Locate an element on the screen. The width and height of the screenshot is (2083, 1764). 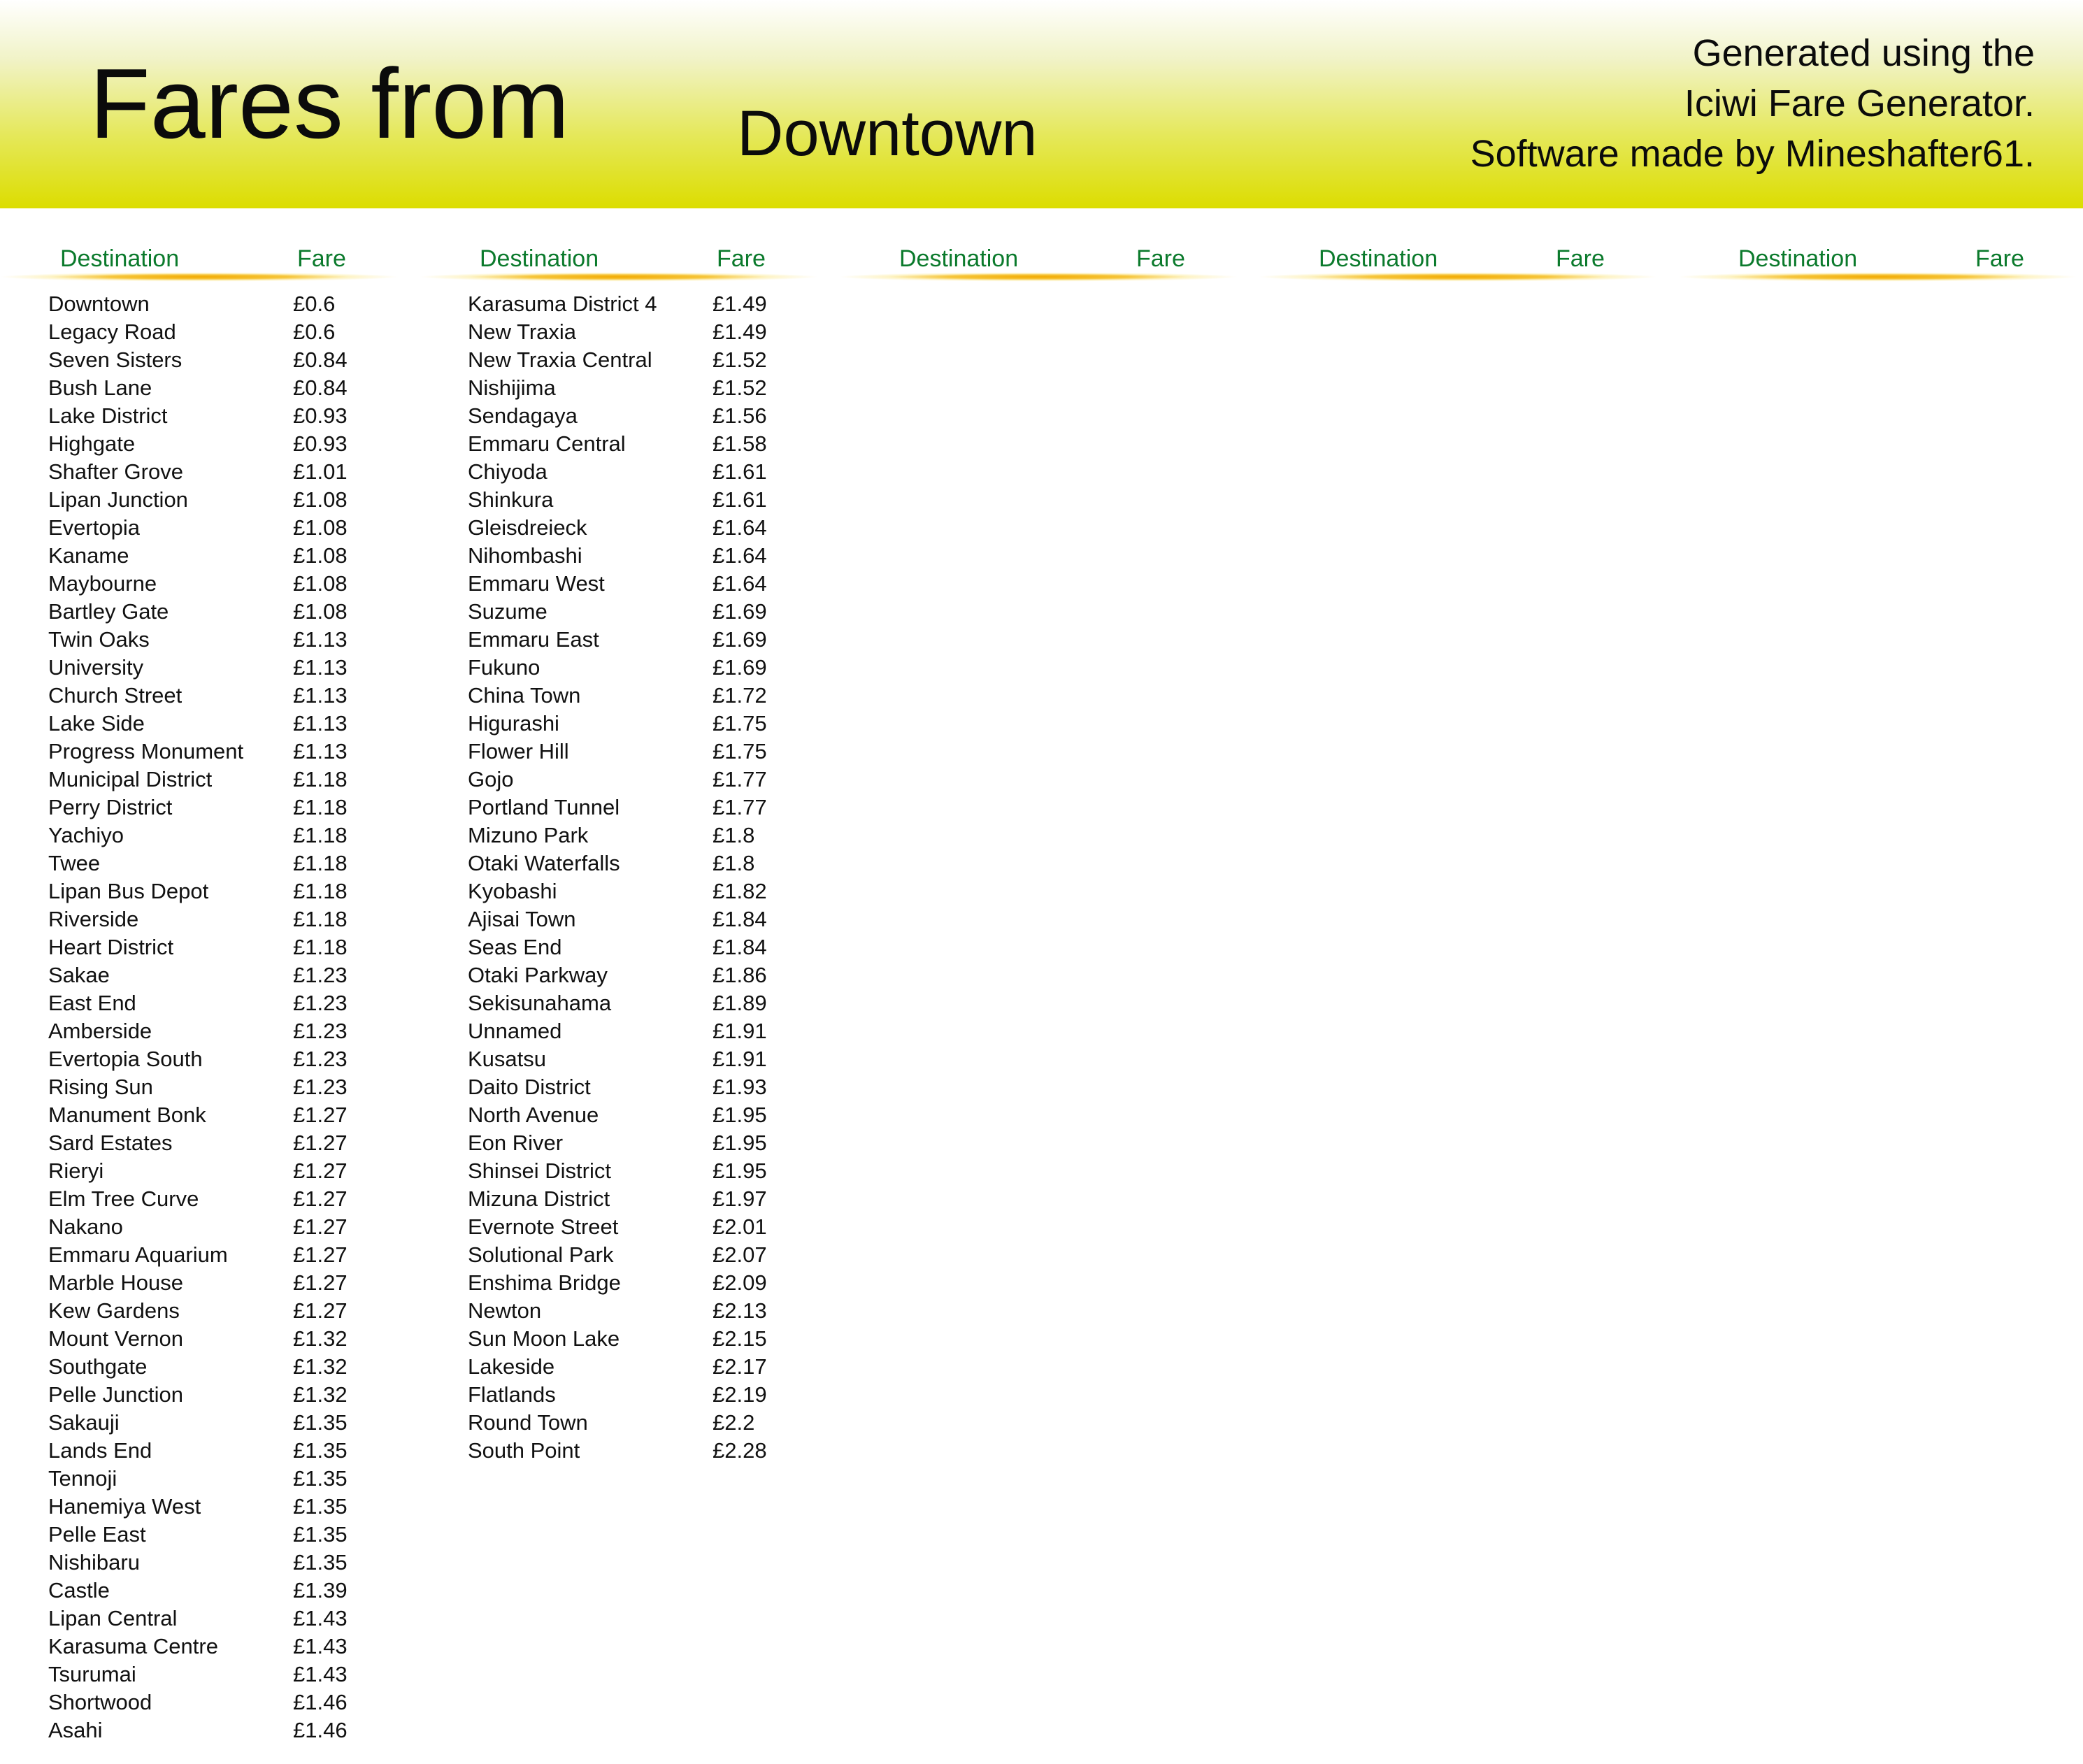
destination-name: Nakano is located at coordinates (85, 1227).